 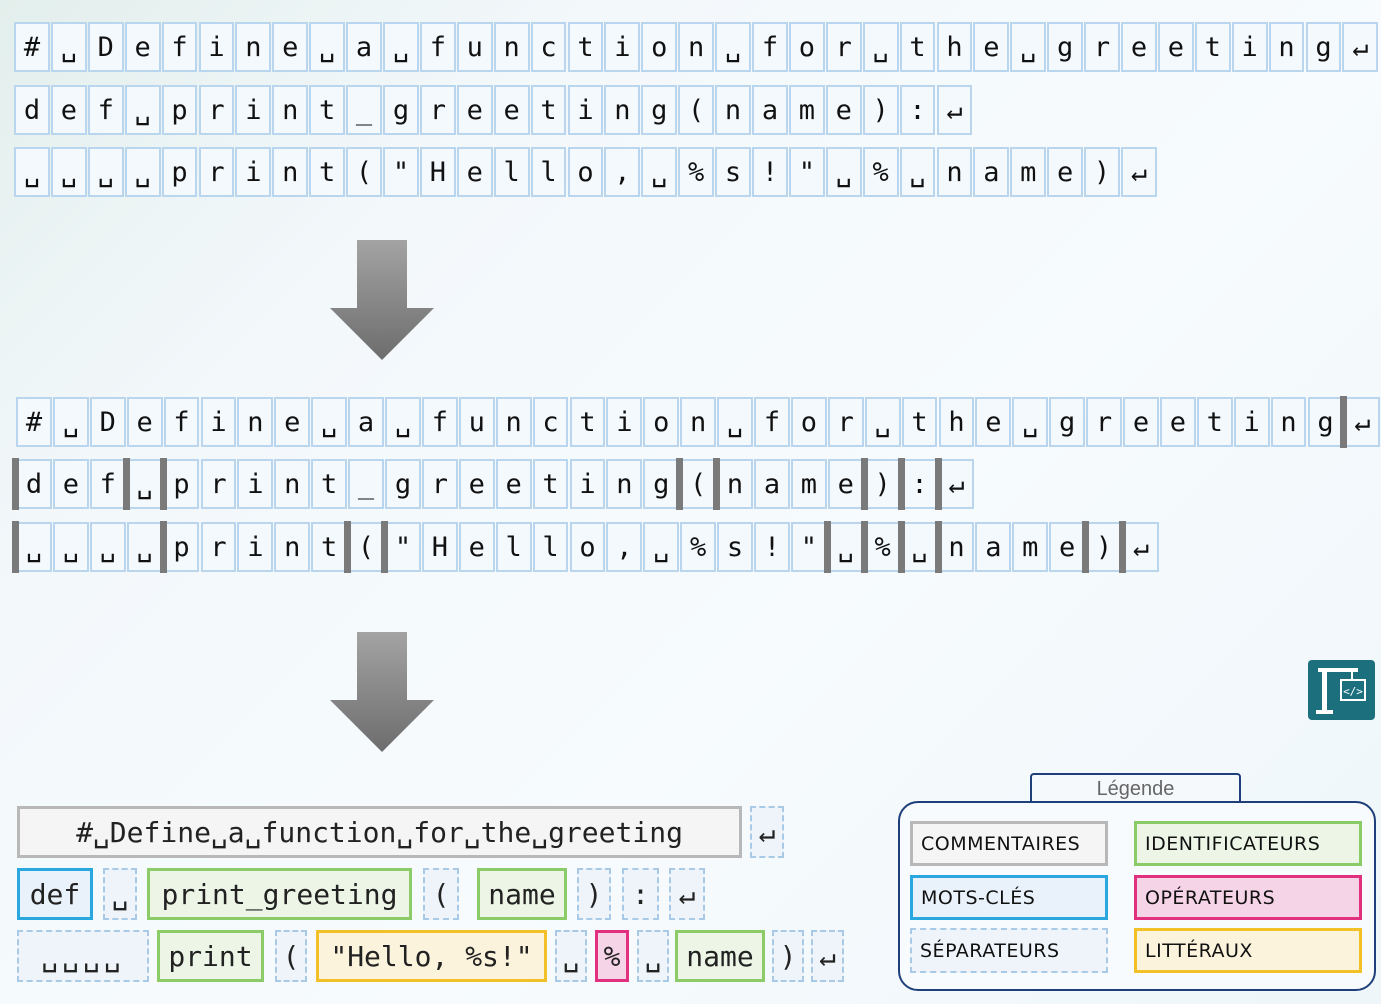 What do you see at coordinates (431, 956) in the screenshot?
I see `token-literal: "Hello, %s!"` at bounding box center [431, 956].